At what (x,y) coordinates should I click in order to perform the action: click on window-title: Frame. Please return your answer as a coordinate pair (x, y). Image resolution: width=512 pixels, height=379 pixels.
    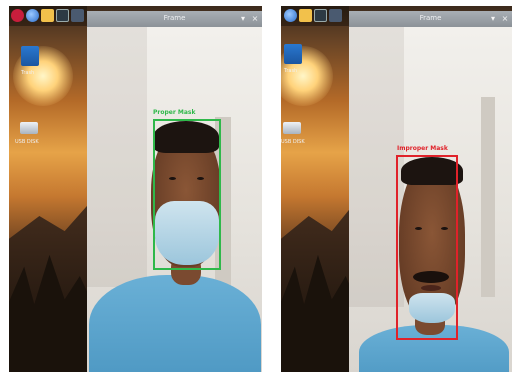
    Looking at the image, I should click on (174, 18).